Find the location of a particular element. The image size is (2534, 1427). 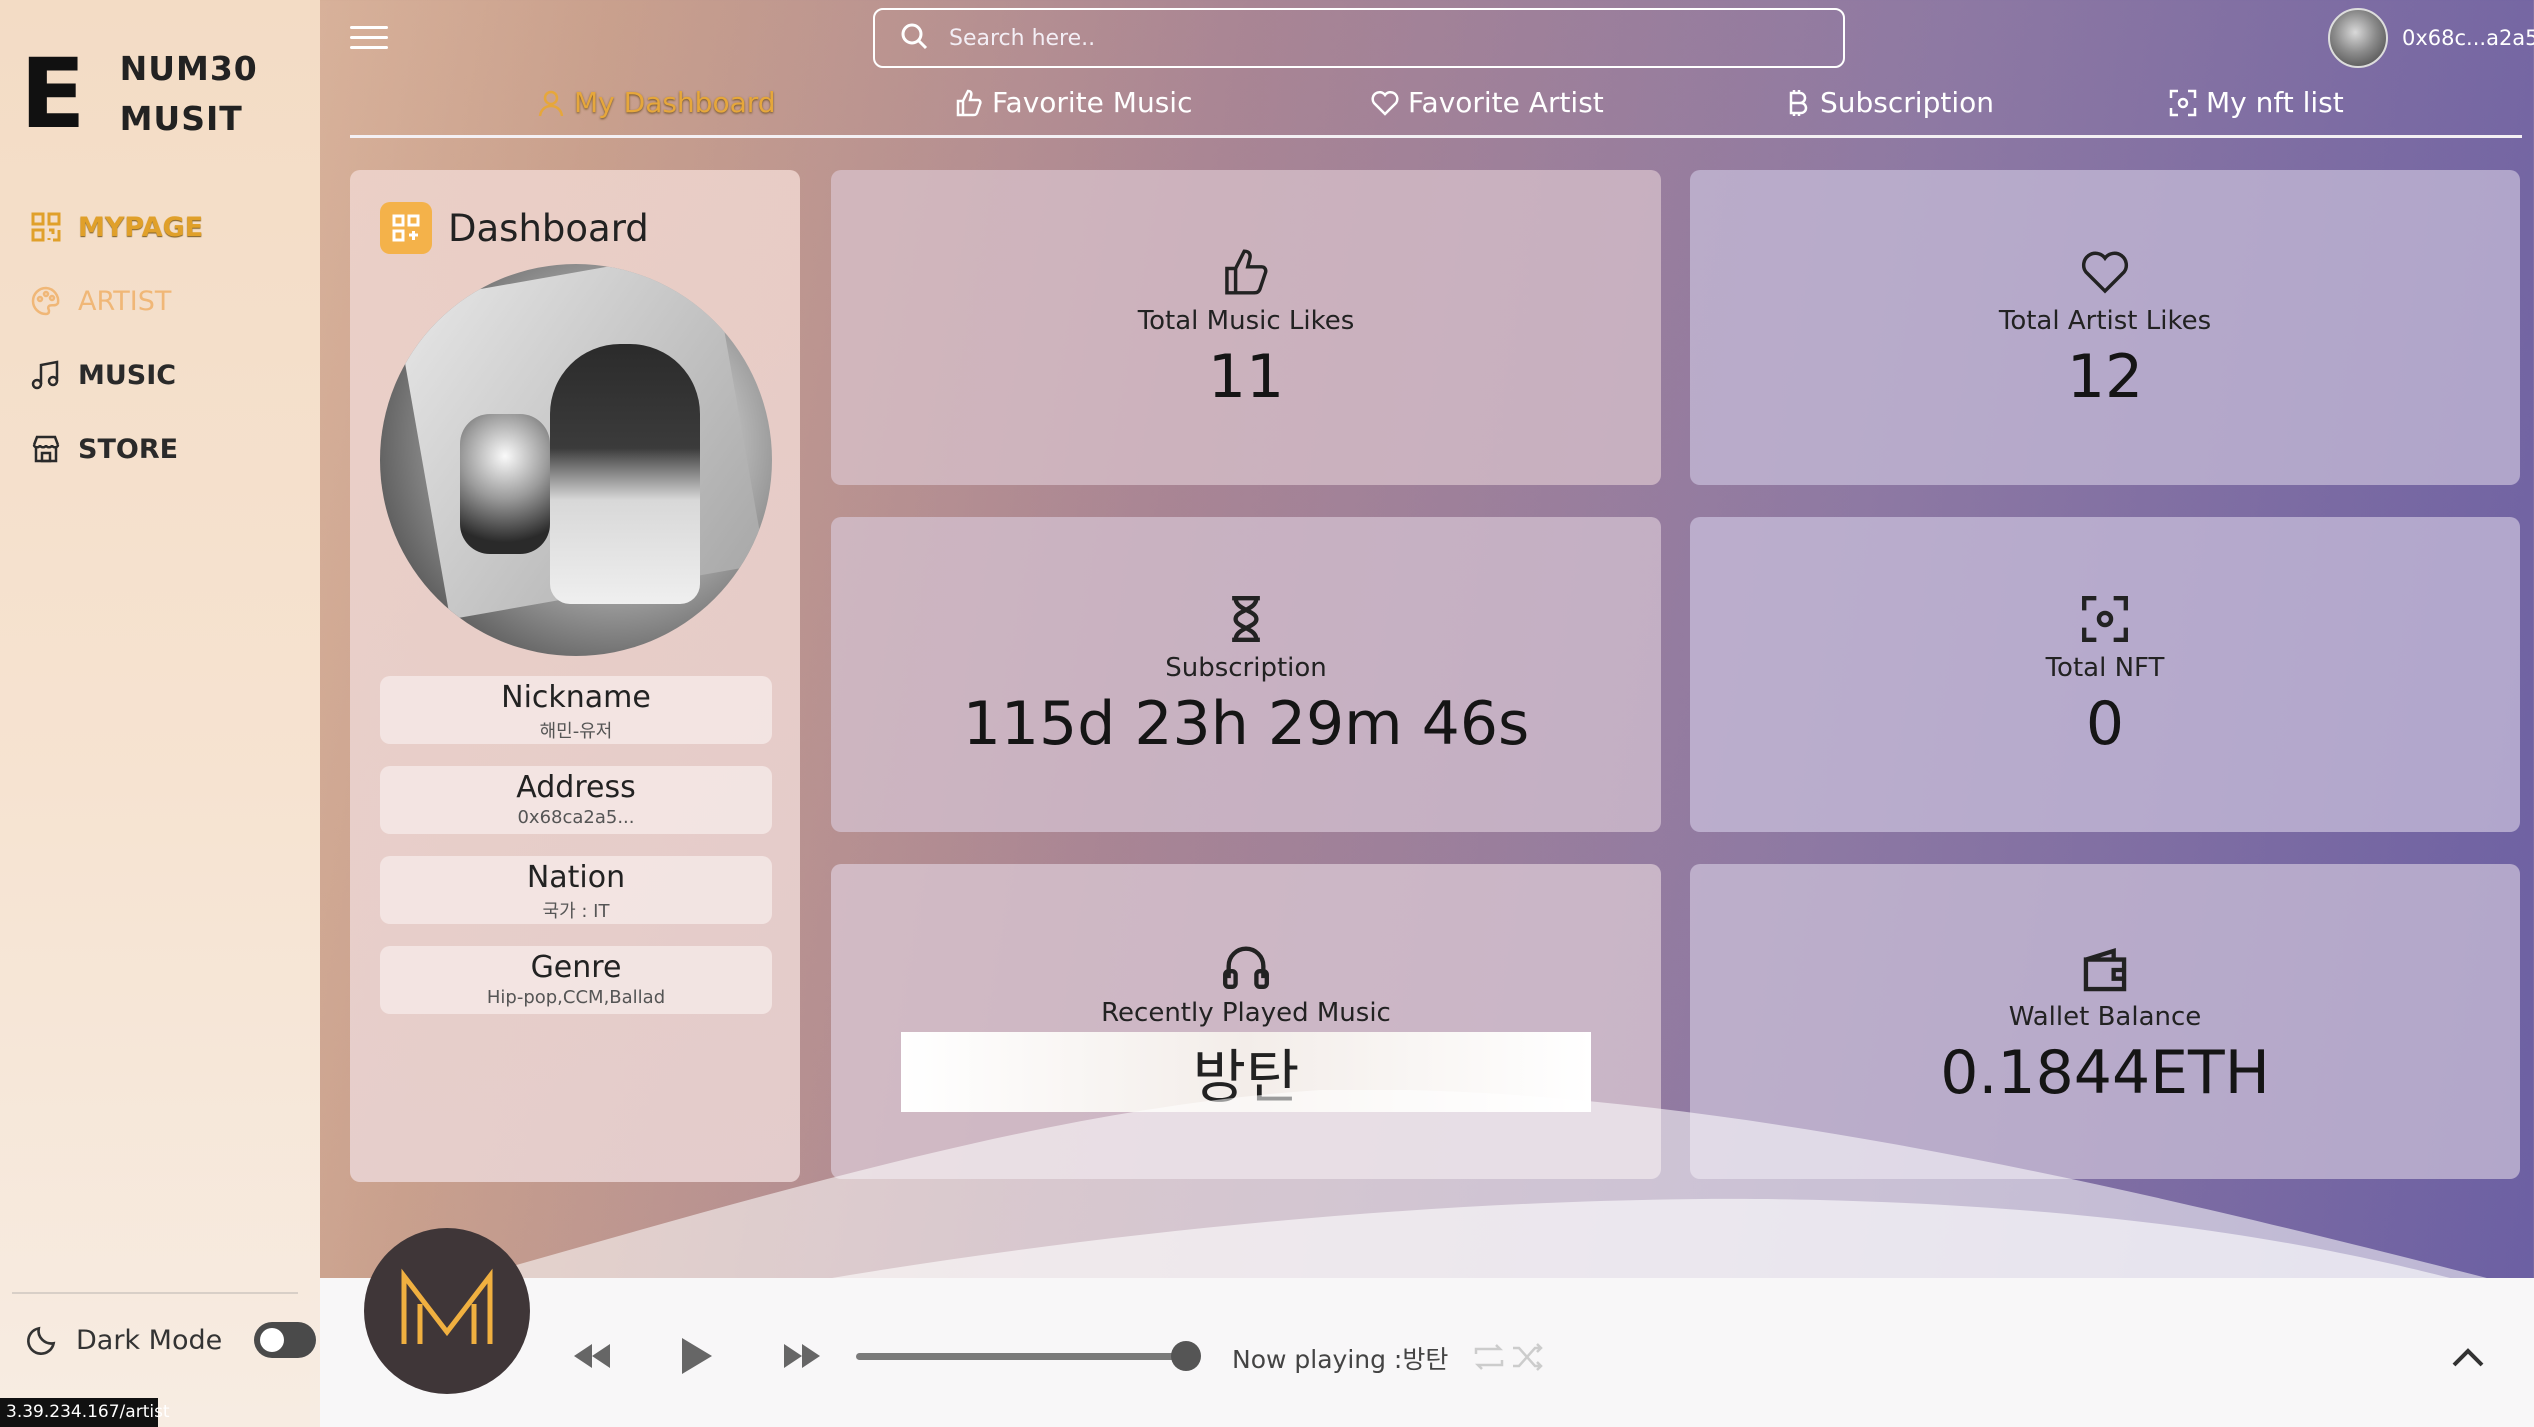

stat-value: 0 is located at coordinates (2105, 724).